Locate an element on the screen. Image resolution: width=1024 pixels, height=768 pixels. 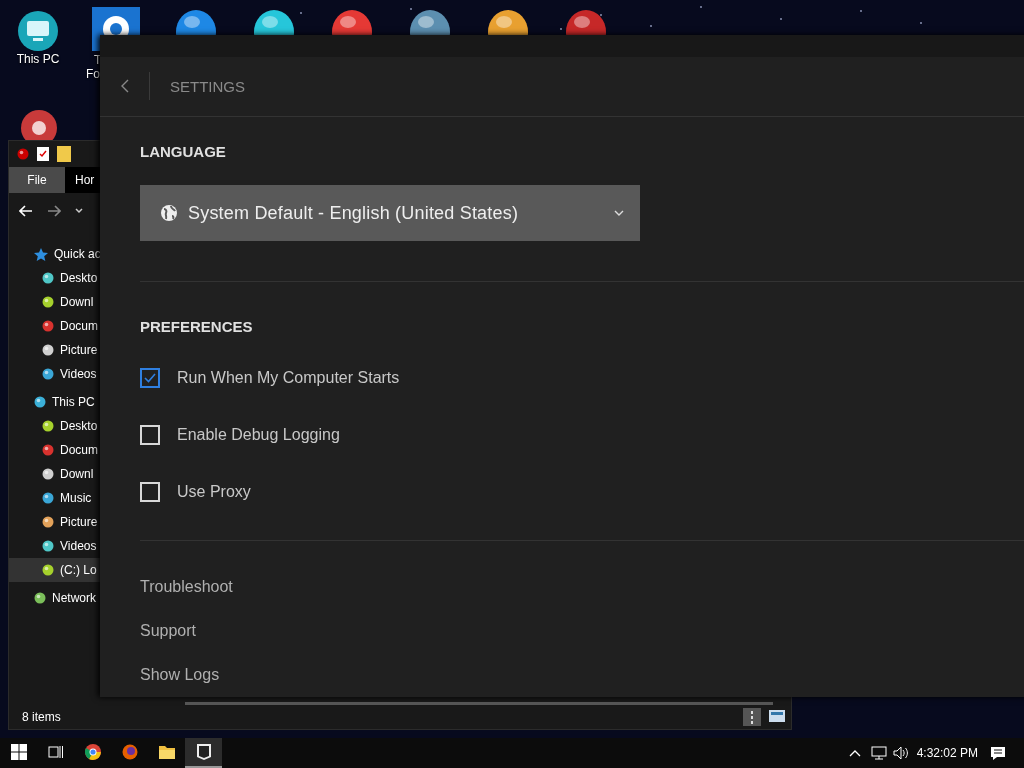
nav-item: Music is located at coordinates (76, 498).